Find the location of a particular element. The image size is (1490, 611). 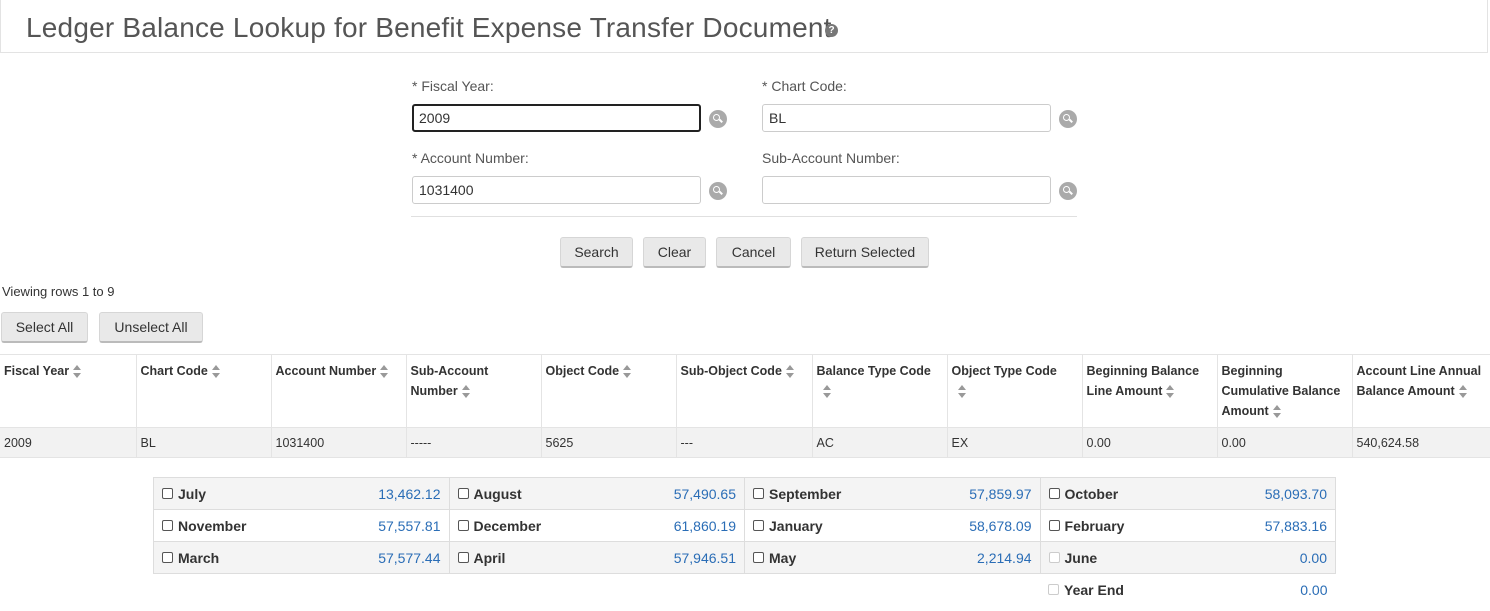

chart-code-label: * Chart Code: is located at coordinates (804, 86).